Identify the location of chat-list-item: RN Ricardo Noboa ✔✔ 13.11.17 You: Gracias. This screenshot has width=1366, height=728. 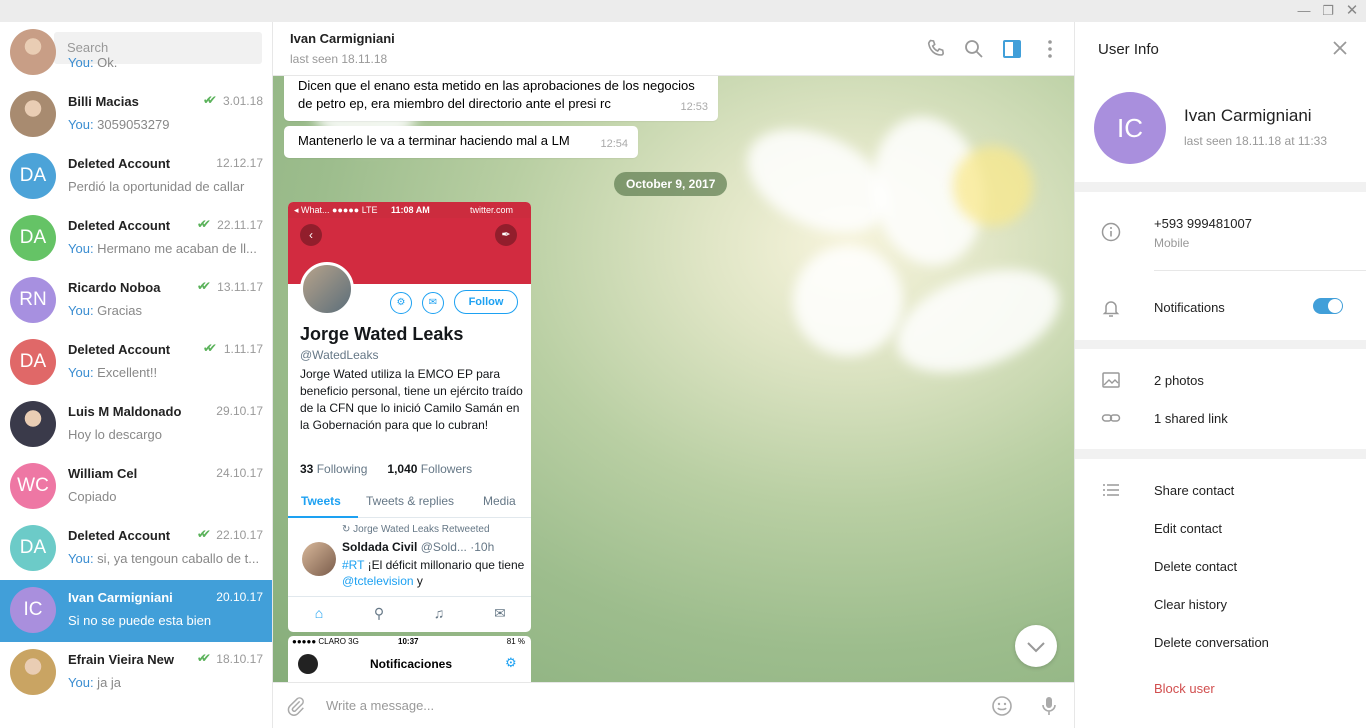
(136, 301).